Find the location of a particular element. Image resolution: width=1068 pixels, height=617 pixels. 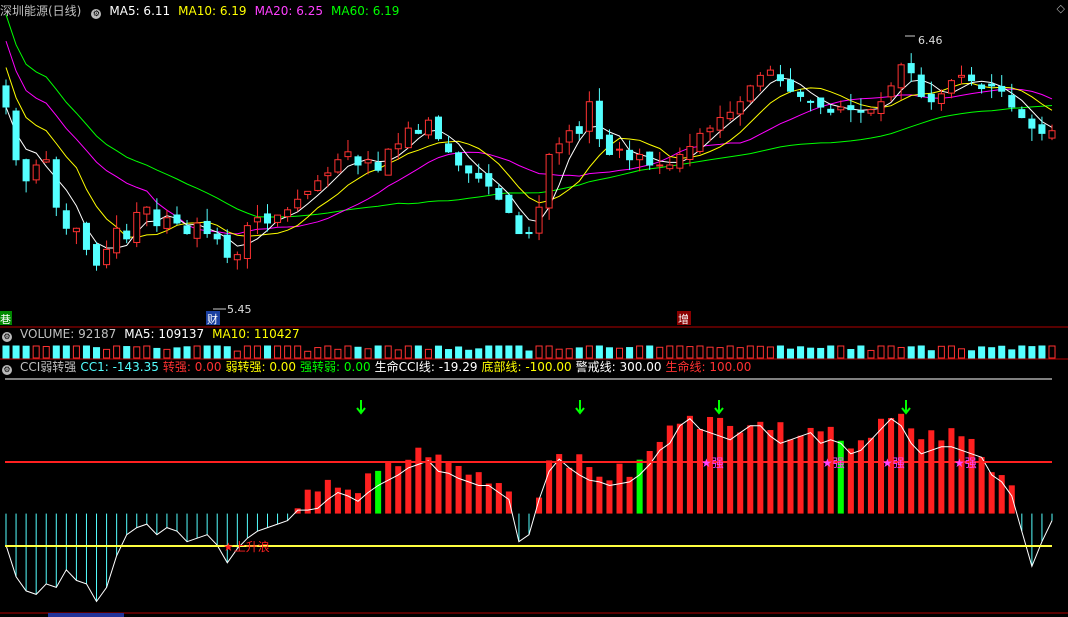

indicator-settings-icon: ⚙ is located at coordinates (7, 370).